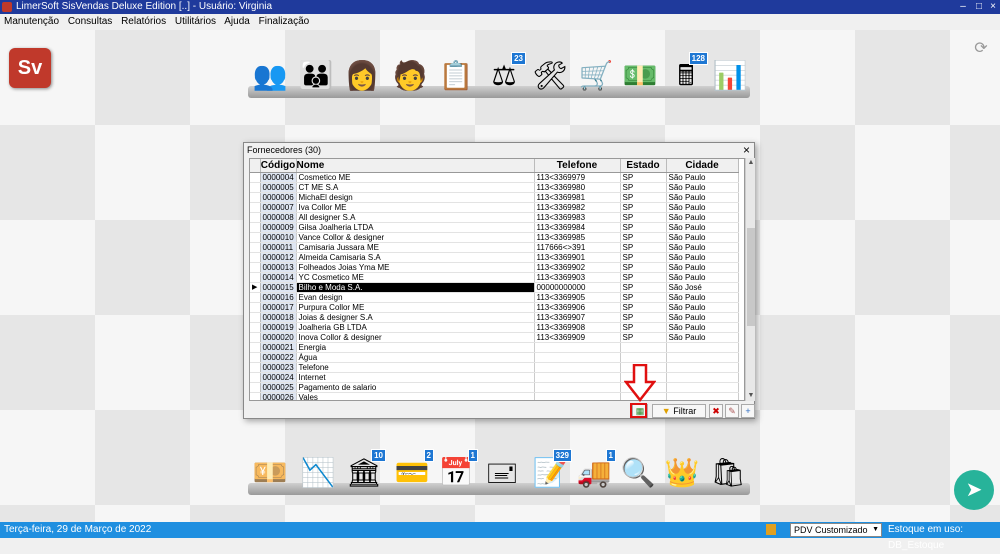 The image size is (1000, 554). I want to click on column-header-estado: Estado, so click(643, 166).